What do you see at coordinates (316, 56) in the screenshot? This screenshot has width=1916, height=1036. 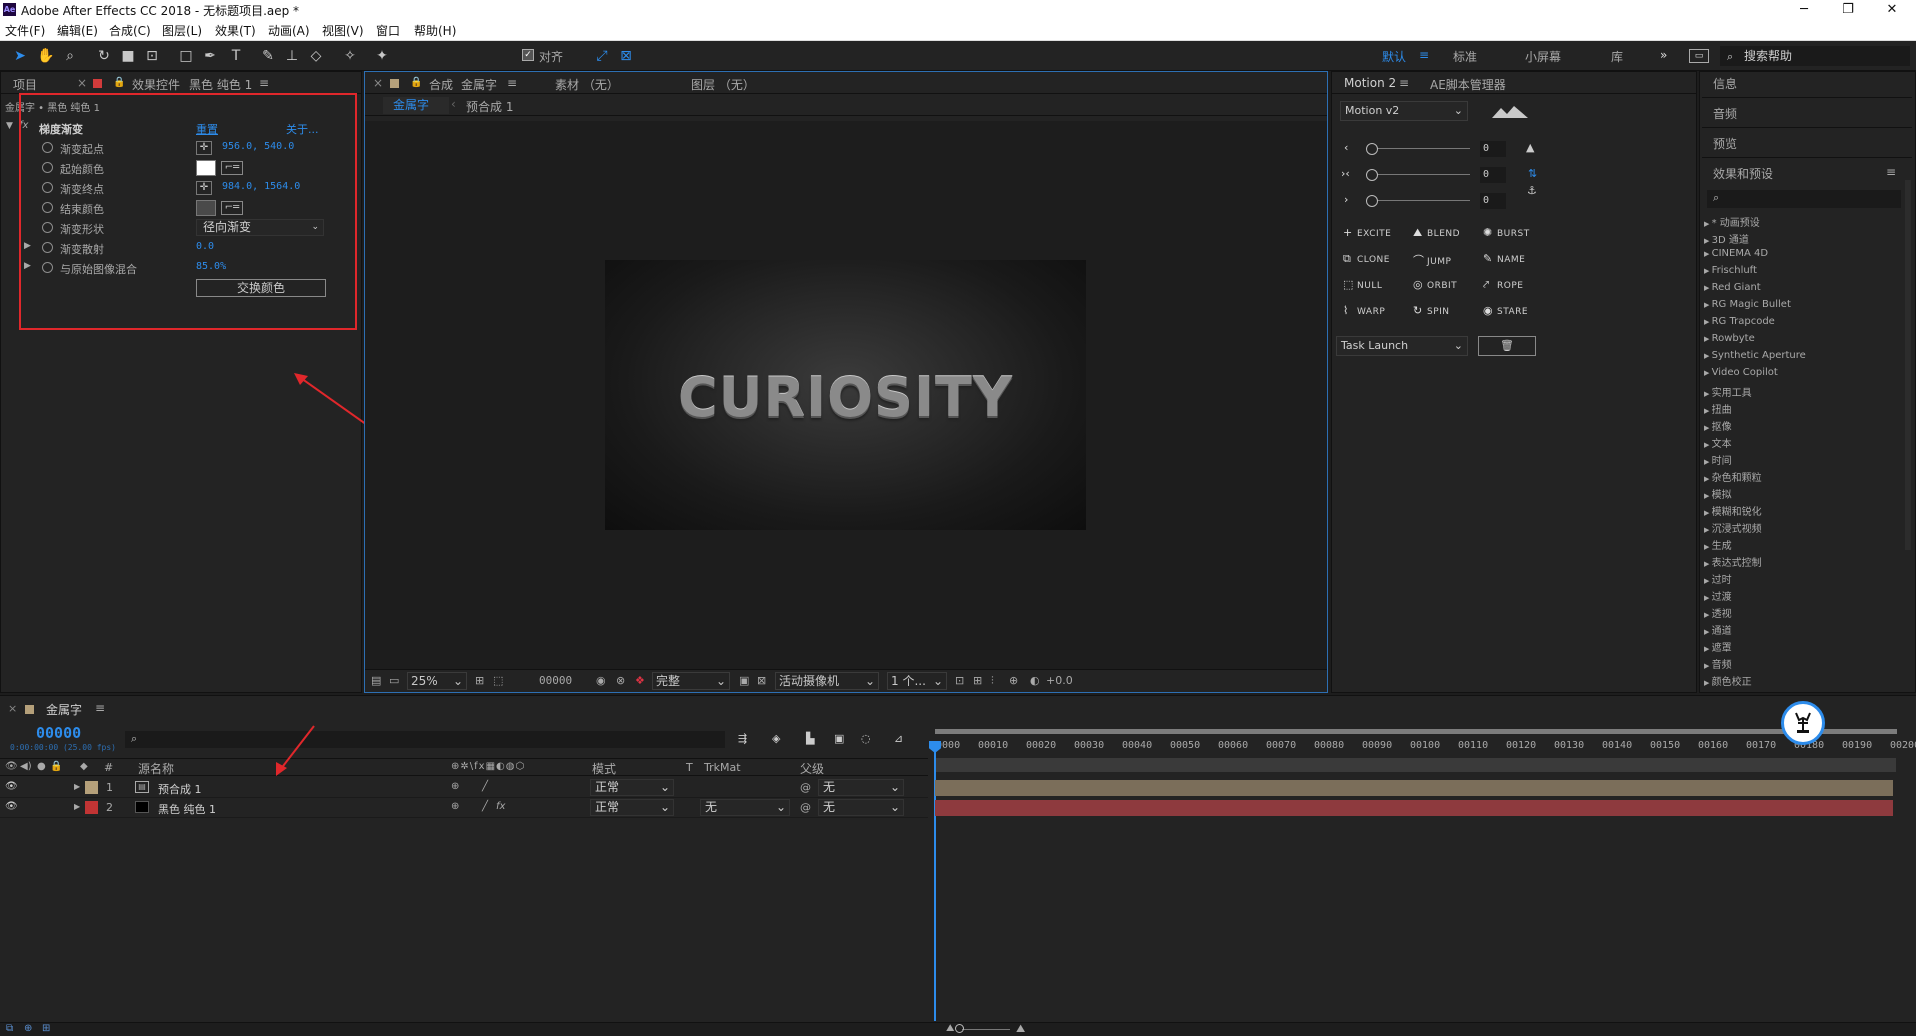 I see `eraser-tool-icon: ◇` at bounding box center [316, 56].